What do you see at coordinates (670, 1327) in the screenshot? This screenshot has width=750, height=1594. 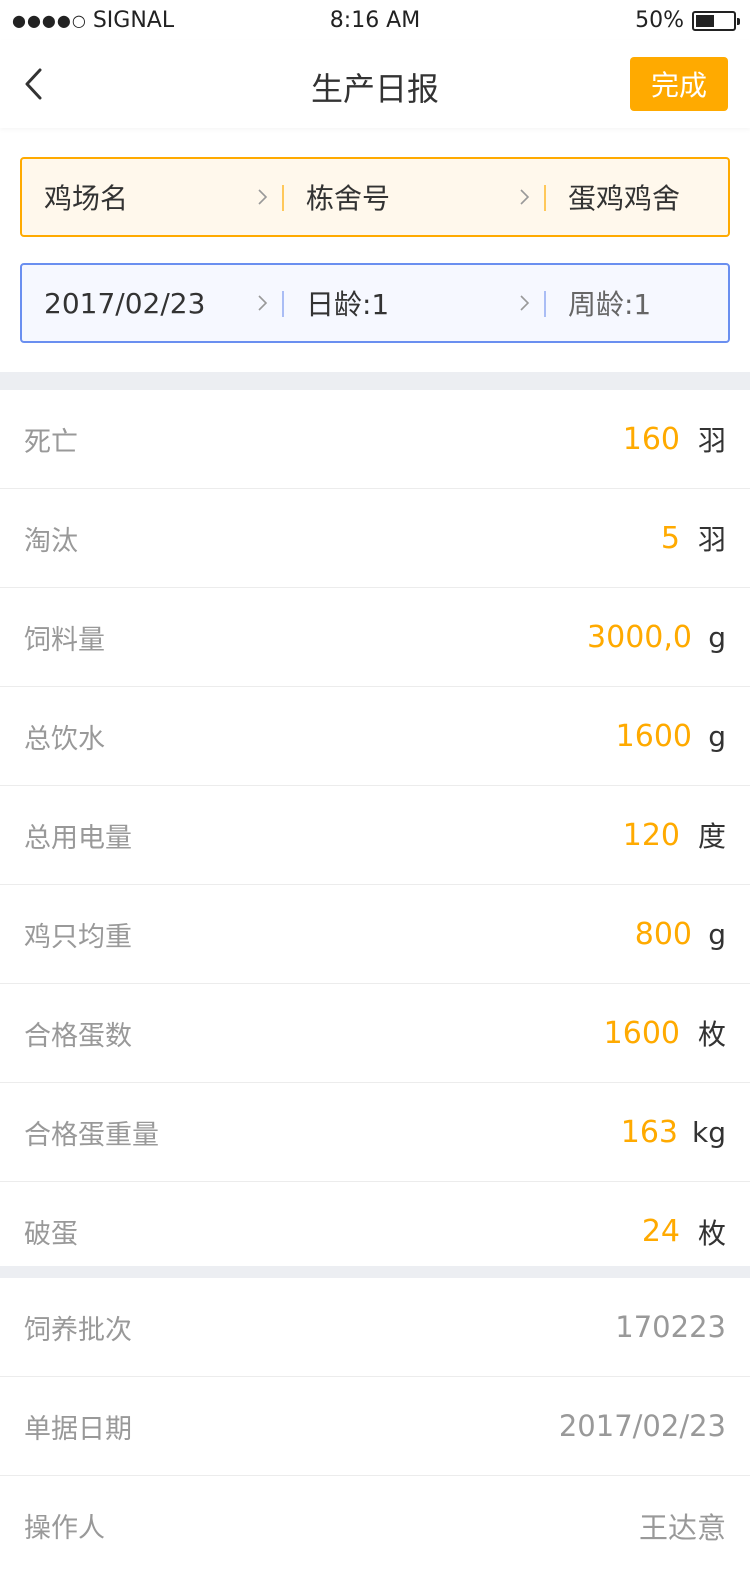 I see `info-value: 170223` at bounding box center [670, 1327].